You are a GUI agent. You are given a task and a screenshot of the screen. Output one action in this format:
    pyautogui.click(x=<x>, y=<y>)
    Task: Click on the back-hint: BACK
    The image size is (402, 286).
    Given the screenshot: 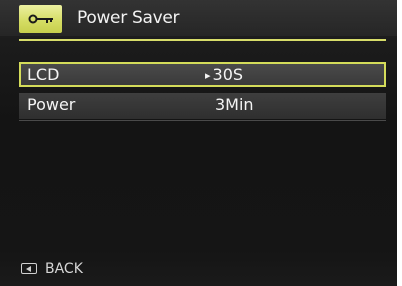 What is the action you would take?
    pyautogui.click(x=52, y=269)
    